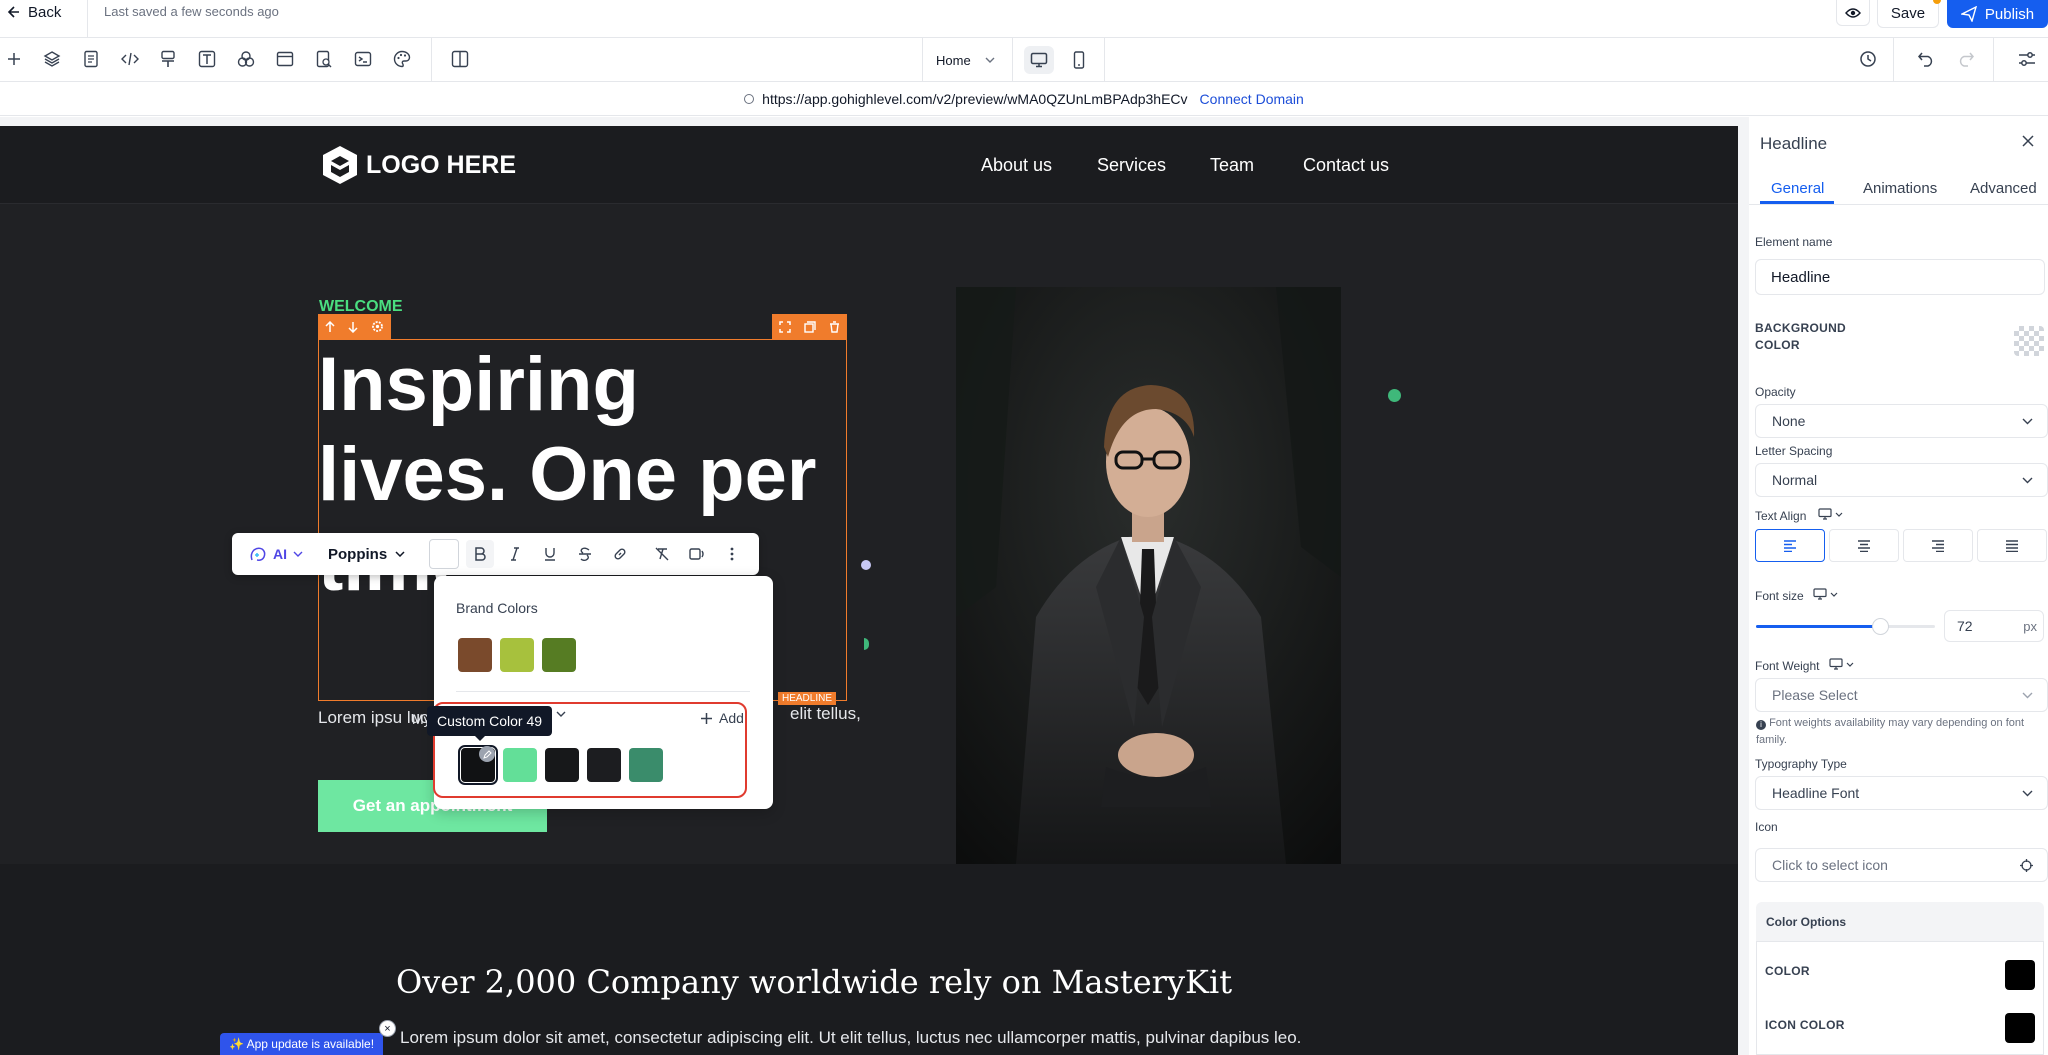 This screenshot has height=1055, width=2048. I want to click on align-center-icon, so click(1864, 545).